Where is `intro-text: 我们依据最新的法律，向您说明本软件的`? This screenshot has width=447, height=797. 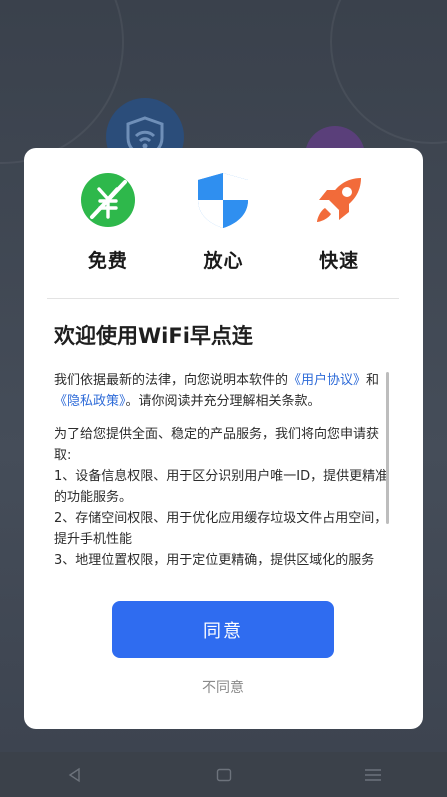 intro-text: 我们依据最新的法律，向您说明本软件的 is located at coordinates (171, 380).